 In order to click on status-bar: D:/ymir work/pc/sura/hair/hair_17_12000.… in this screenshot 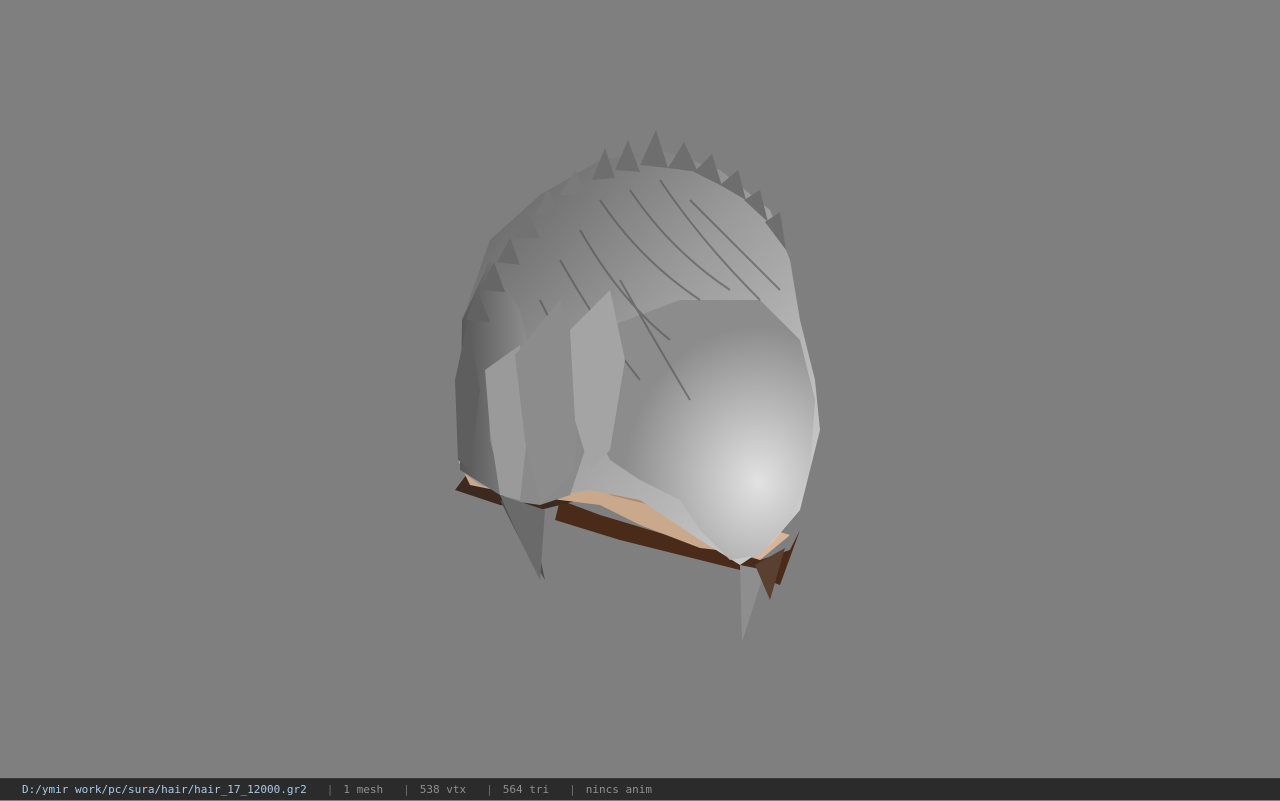, I will do `click(640, 789)`.